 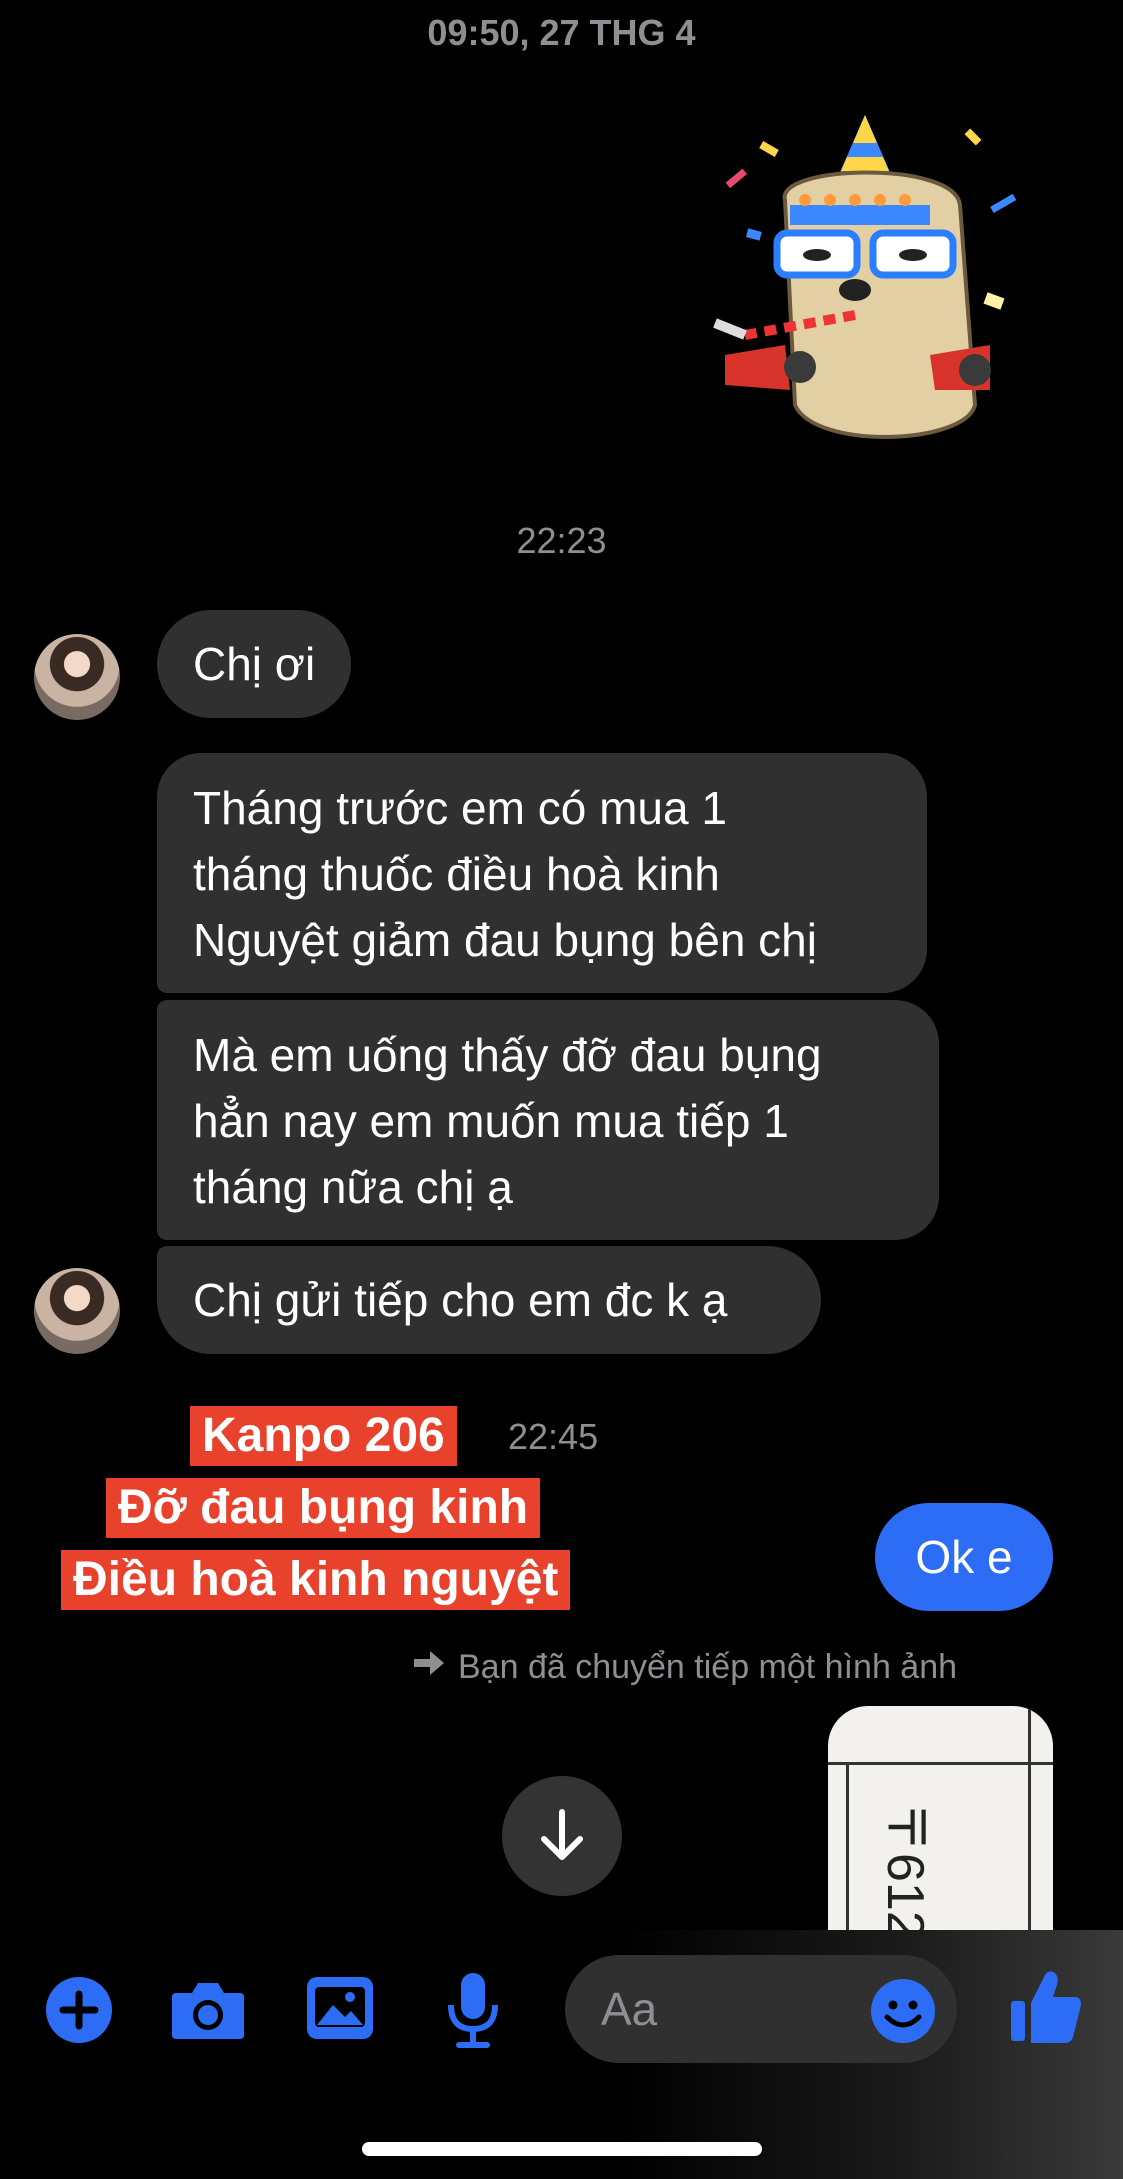 I want to click on timestamp-mid: 22:23, so click(x=561, y=540).